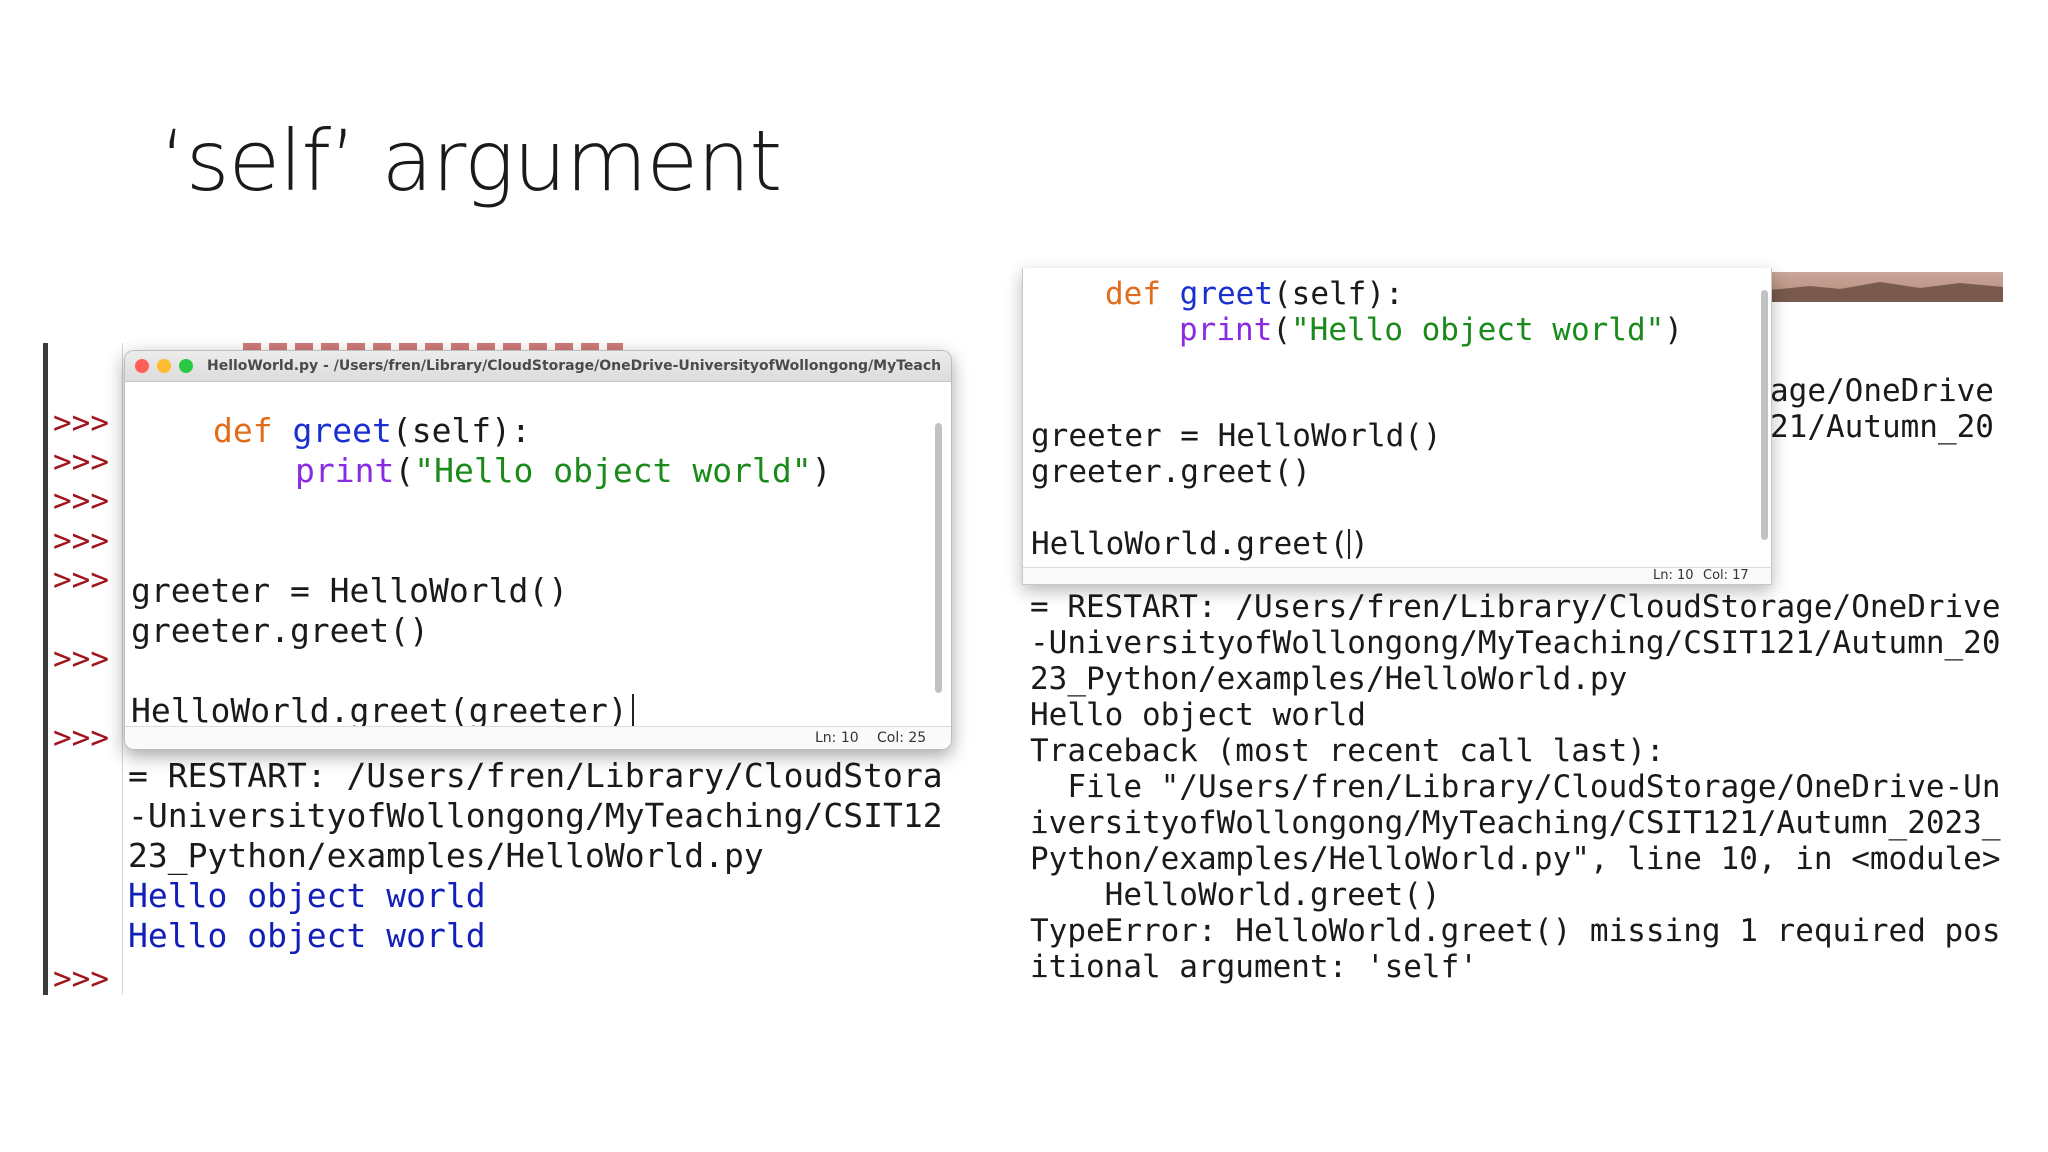  What do you see at coordinates (1886, 287) in the screenshot?
I see `desktop-wallpaper-strip` at bounding box center [1886, 287].